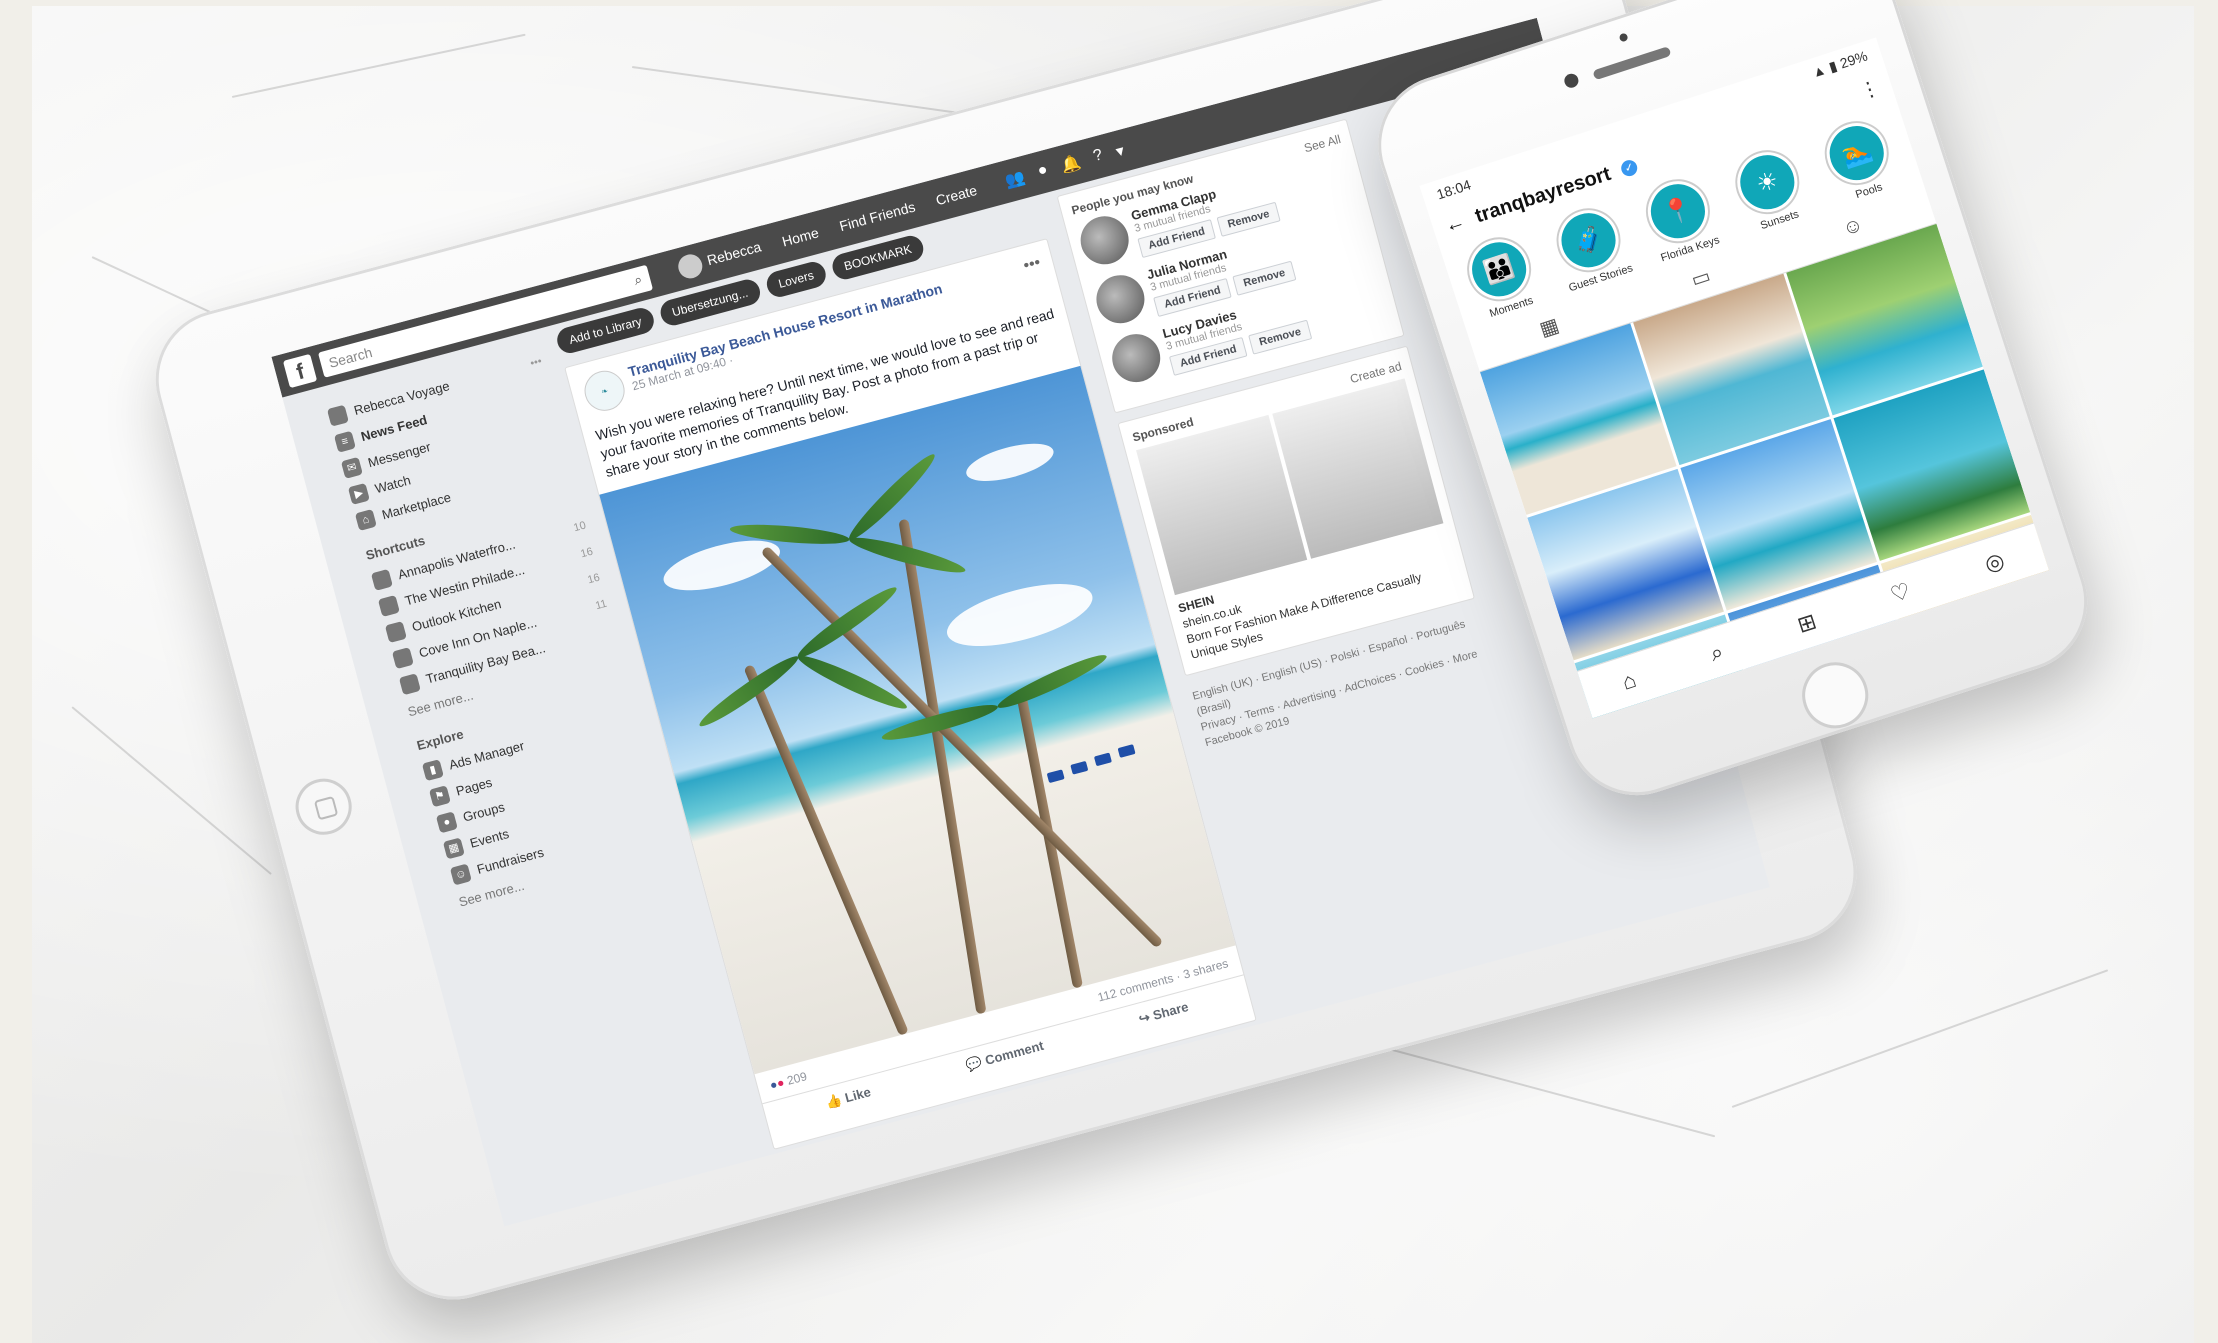  What do you see at coordinates (834, 1101) in the screenshot?
I see `thumbs-up-icon: 👍` at bounding box center [834, 1101].